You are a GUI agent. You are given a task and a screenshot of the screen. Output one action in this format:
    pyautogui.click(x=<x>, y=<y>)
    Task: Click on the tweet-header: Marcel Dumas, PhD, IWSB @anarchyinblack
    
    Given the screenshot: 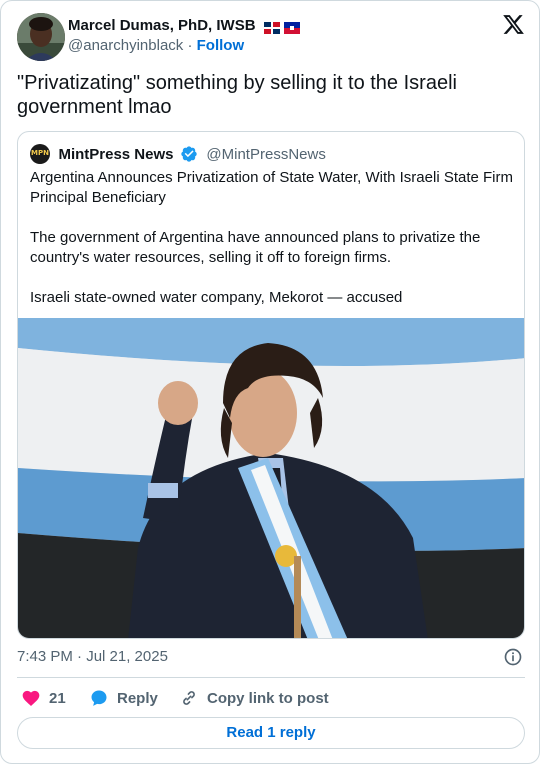 What is the action you would take?
    pyautogui.click(x=271, y=37)
    